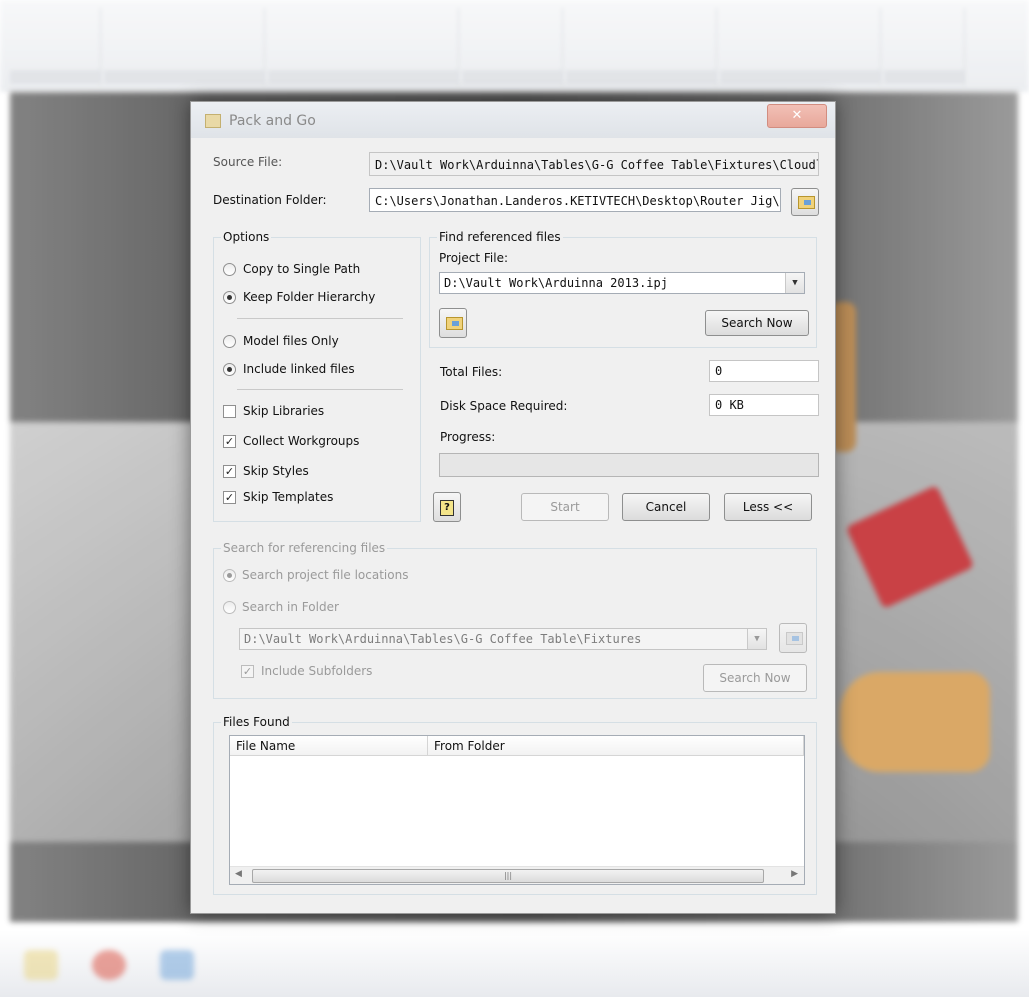 The width and height of the screenshot is (1029, 997). What do you see at coordinates (109, 965) in the screenshot?
I see `taskbar-browser-icon` at bounding box center [109, 965].